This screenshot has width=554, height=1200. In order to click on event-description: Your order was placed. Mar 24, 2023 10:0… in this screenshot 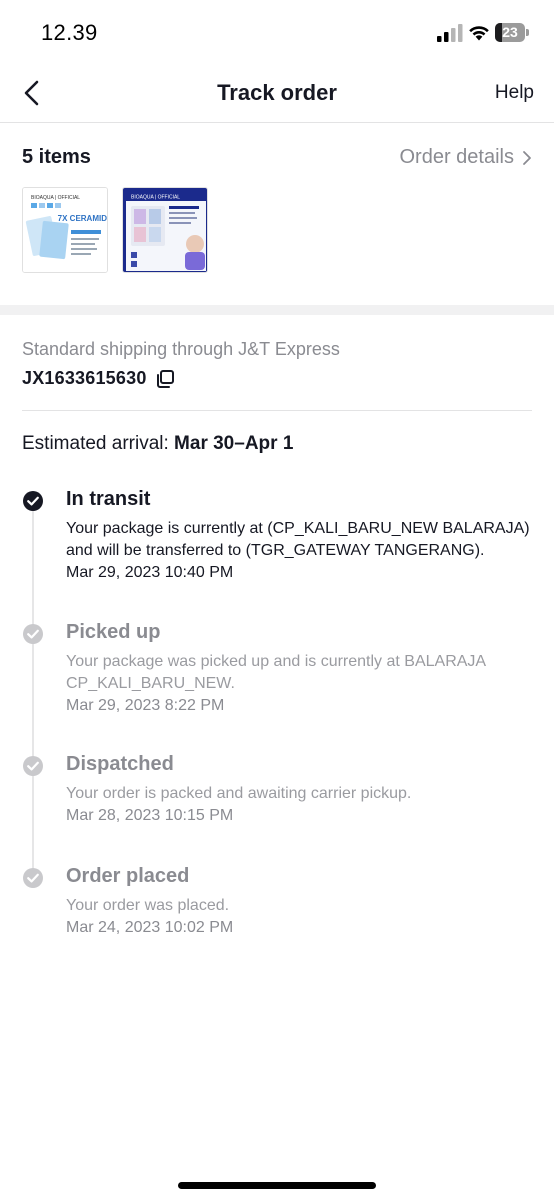, I will do `click(301, 917)`.